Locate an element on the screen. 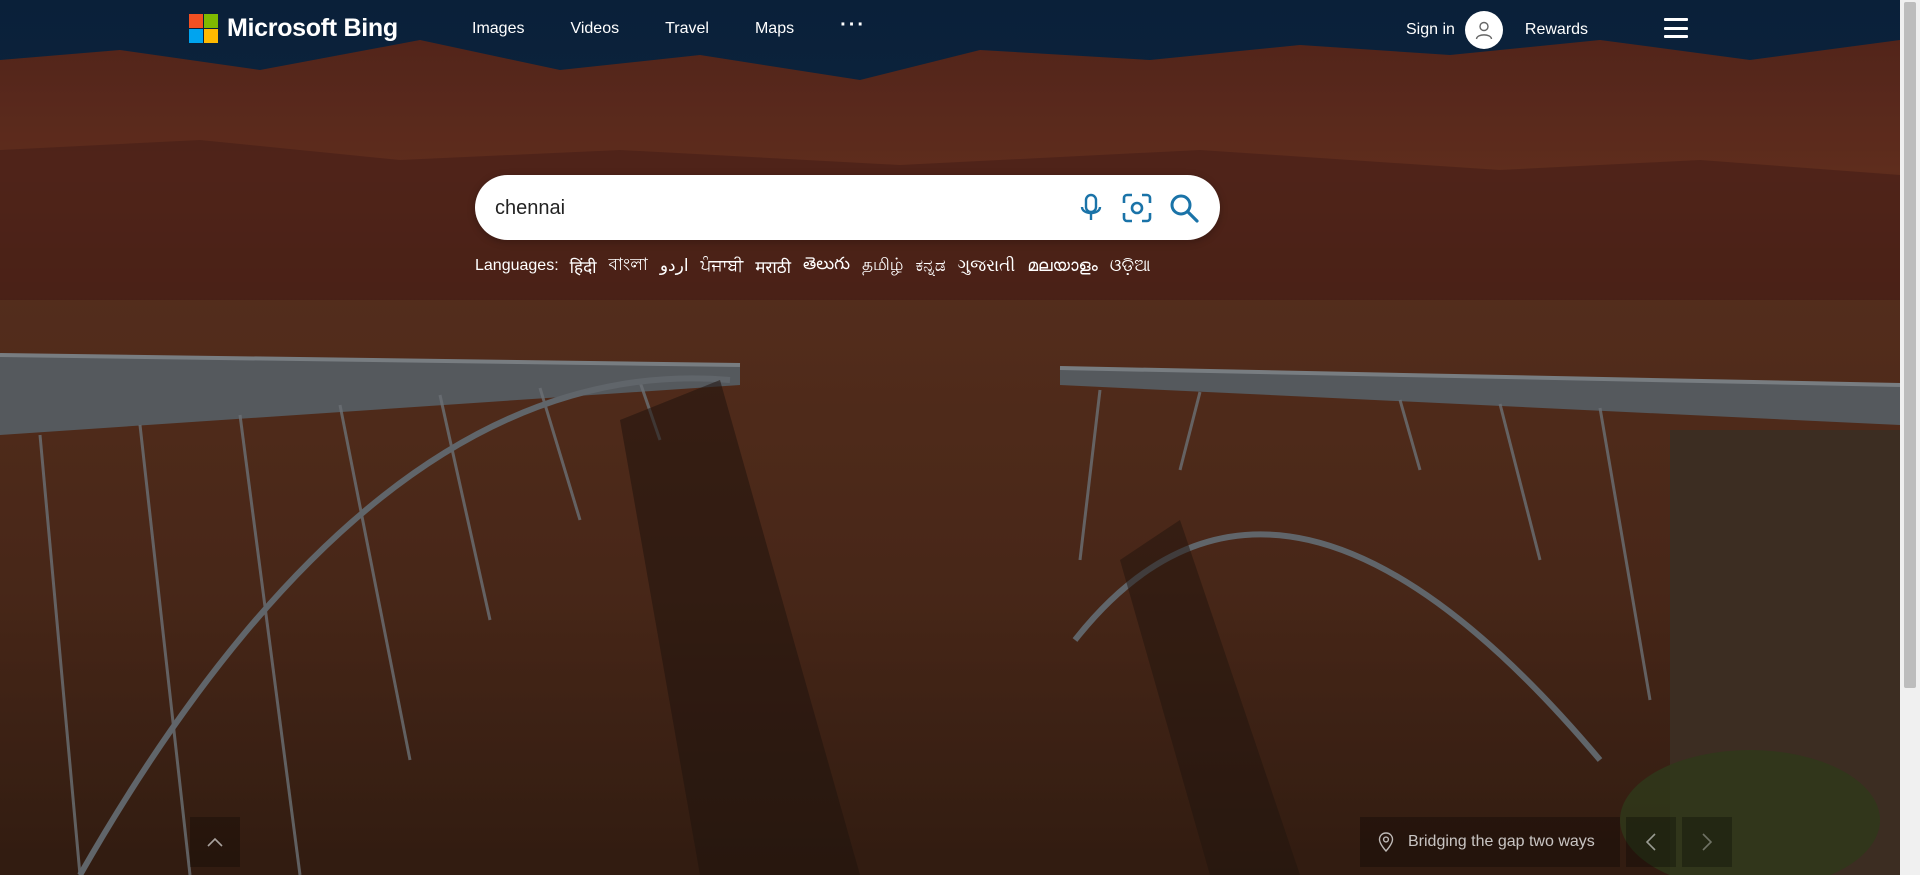 This screenshot has width=1920, height=875. main-nav: Images Videos Travel Maps ··· is located at coordinates (692, 26).